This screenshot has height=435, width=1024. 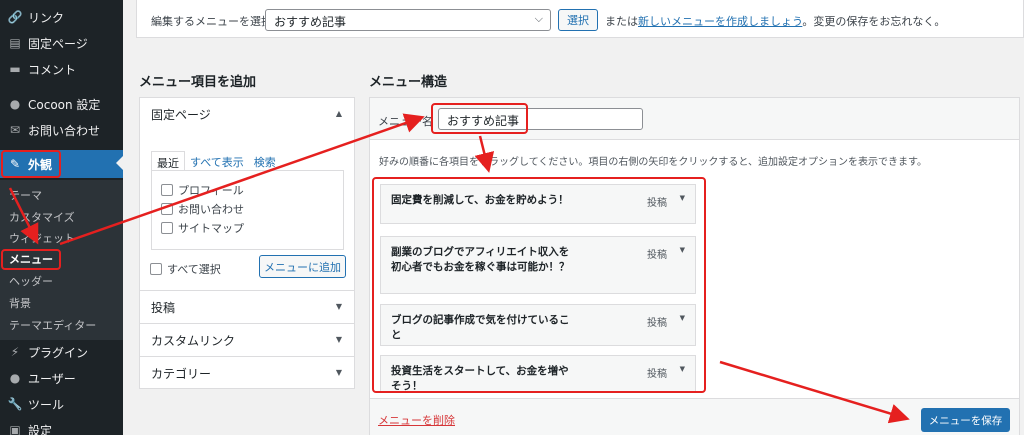 What do you see at coordinates (247, 210) in the screenshot?
I see `pages-checklist: プロフィール お問い合わせ サイトマップ` at bounding box center [247, 210].